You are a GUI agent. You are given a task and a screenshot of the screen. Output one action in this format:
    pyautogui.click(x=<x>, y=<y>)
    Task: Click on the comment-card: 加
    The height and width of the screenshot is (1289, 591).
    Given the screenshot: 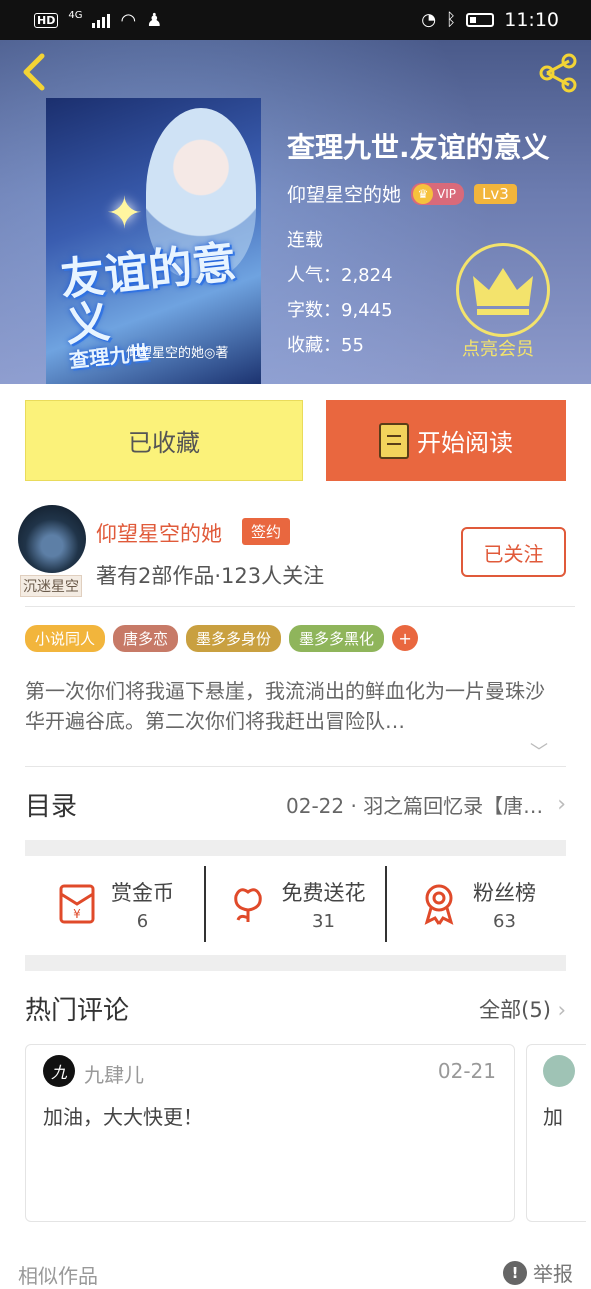 What is the action you would take?
    pyautogui.click(x=556, y=1133)
    